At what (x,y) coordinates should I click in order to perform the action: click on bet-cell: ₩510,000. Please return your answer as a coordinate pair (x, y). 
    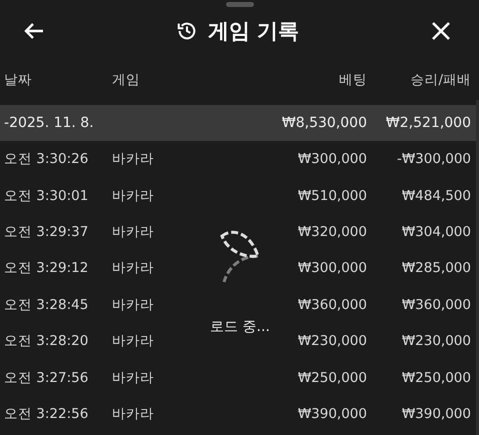
    Looking at the image, I should click on (332, 196).